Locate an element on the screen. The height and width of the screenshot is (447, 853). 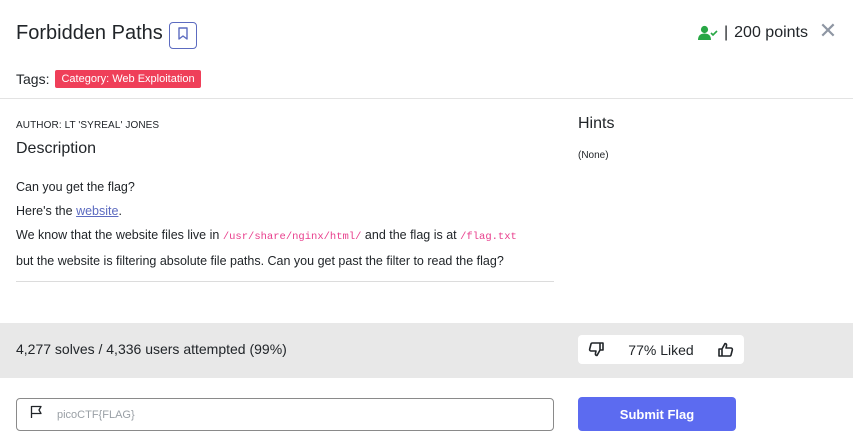
description-line: Can you get the flag? is located at coordinates (75, 187).